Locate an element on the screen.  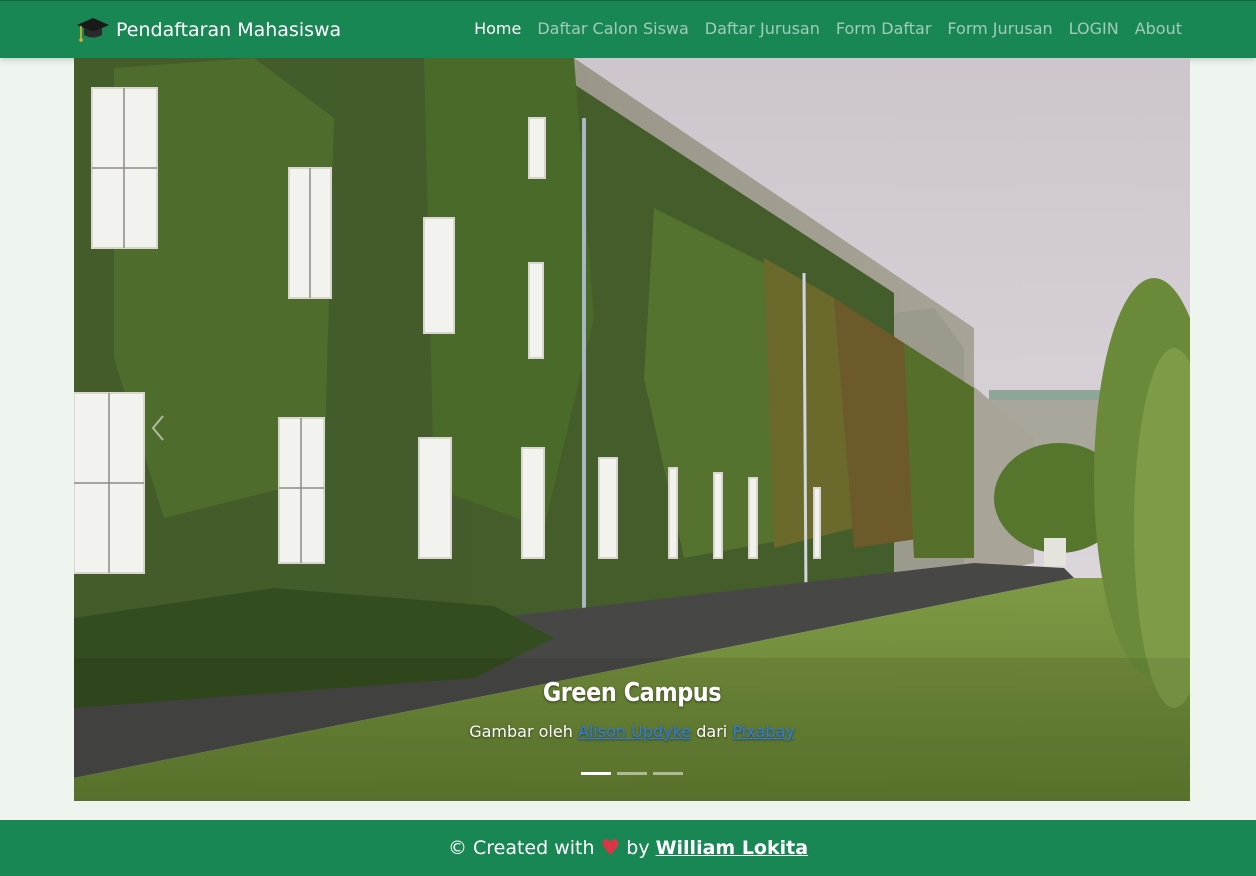
credit-prefix: Gambar oleh is located at coordinates (521, 731).